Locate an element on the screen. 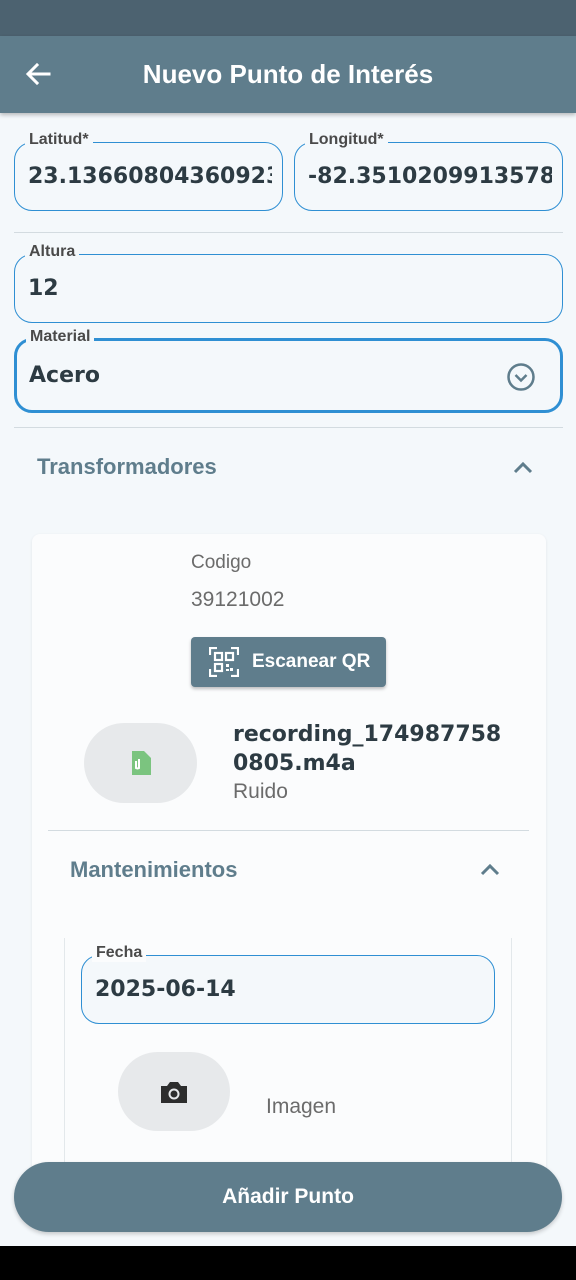  add-point-label: Añadir Punto is located at coordinates (288, 1196).